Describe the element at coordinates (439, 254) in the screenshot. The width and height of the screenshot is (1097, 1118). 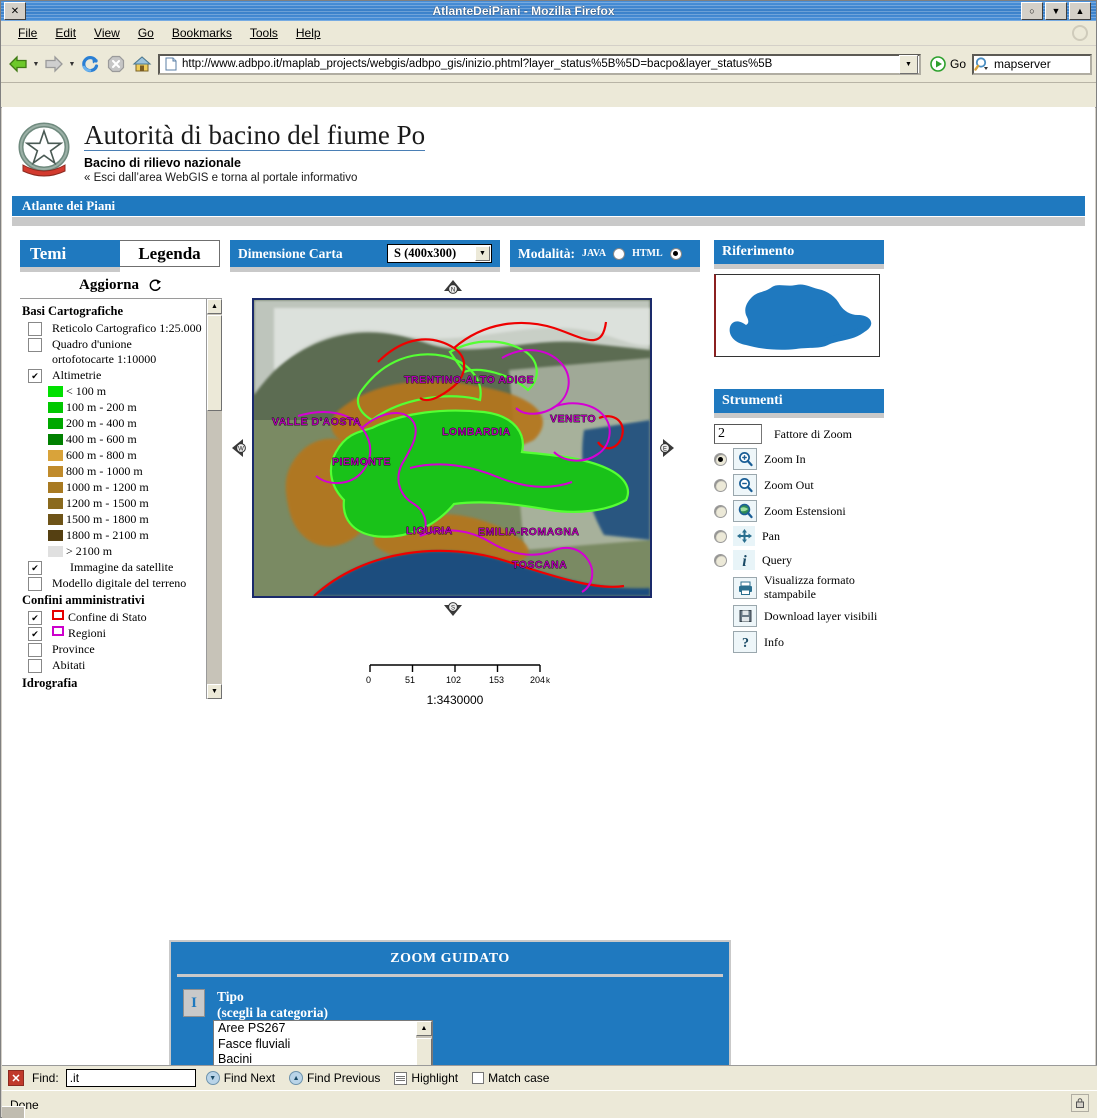
I see `map-size-select: S (400x300) ▼` at that location.